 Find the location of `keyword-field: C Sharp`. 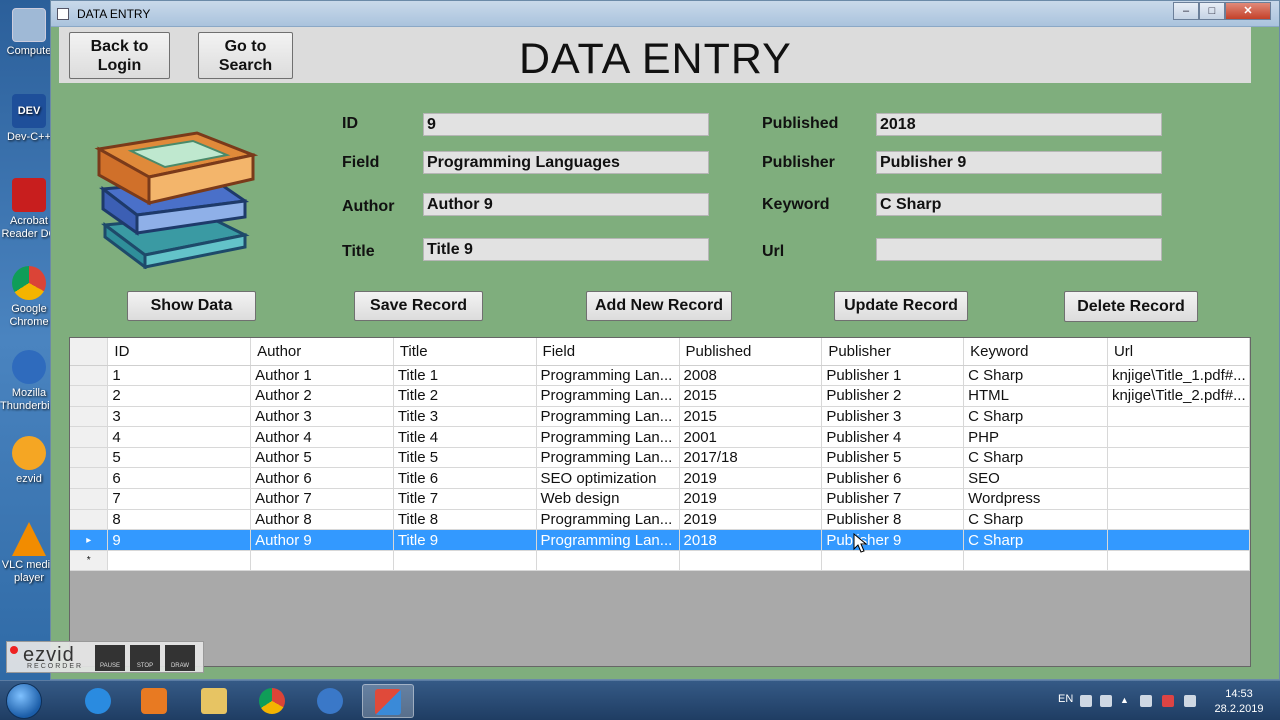

keyword-field: C Sharp is located at coordinates (1019, 204).